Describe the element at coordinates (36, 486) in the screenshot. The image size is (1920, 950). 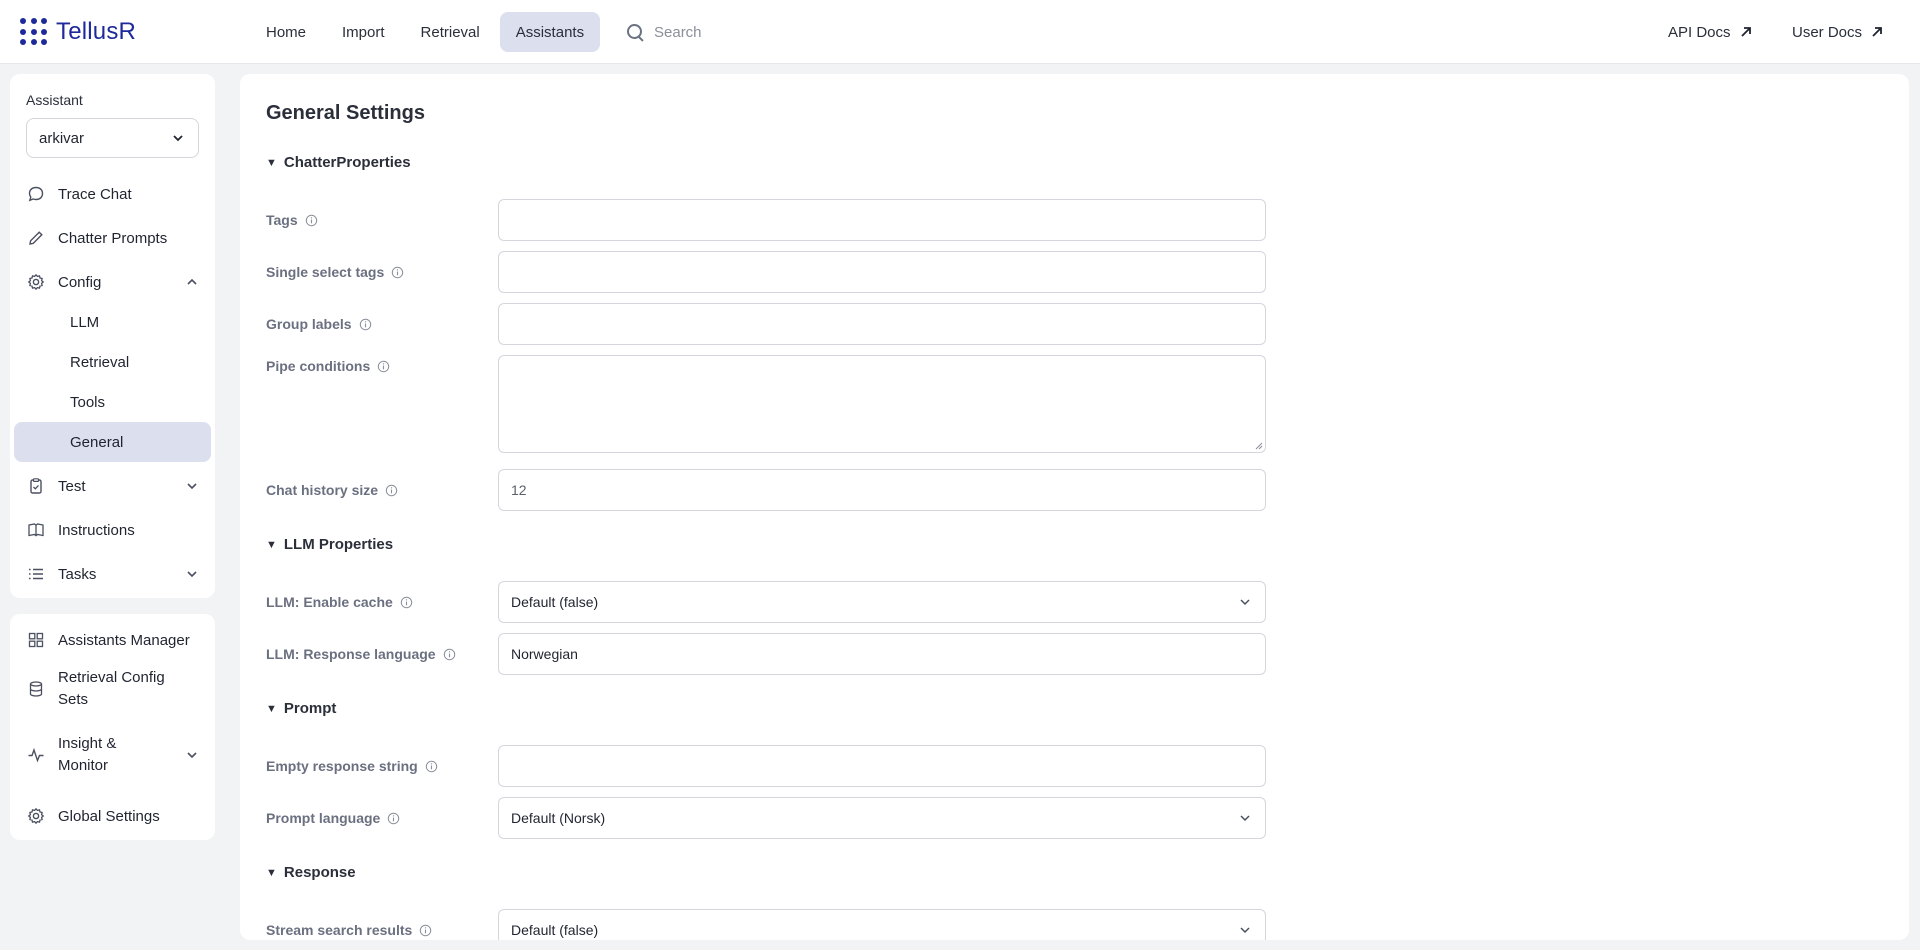
I see `clipboard-check-icon` at that location.